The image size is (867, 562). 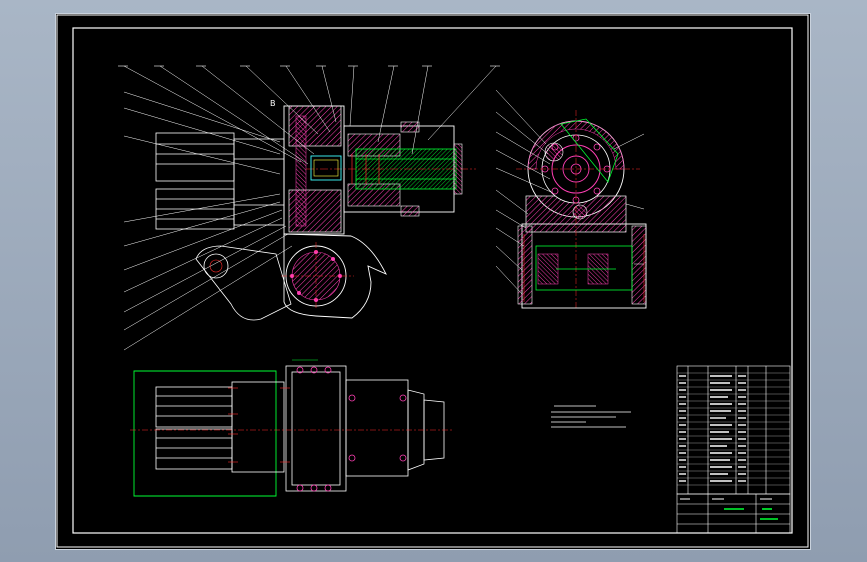 I want to click on plan-view, so click(x=291, y=428).